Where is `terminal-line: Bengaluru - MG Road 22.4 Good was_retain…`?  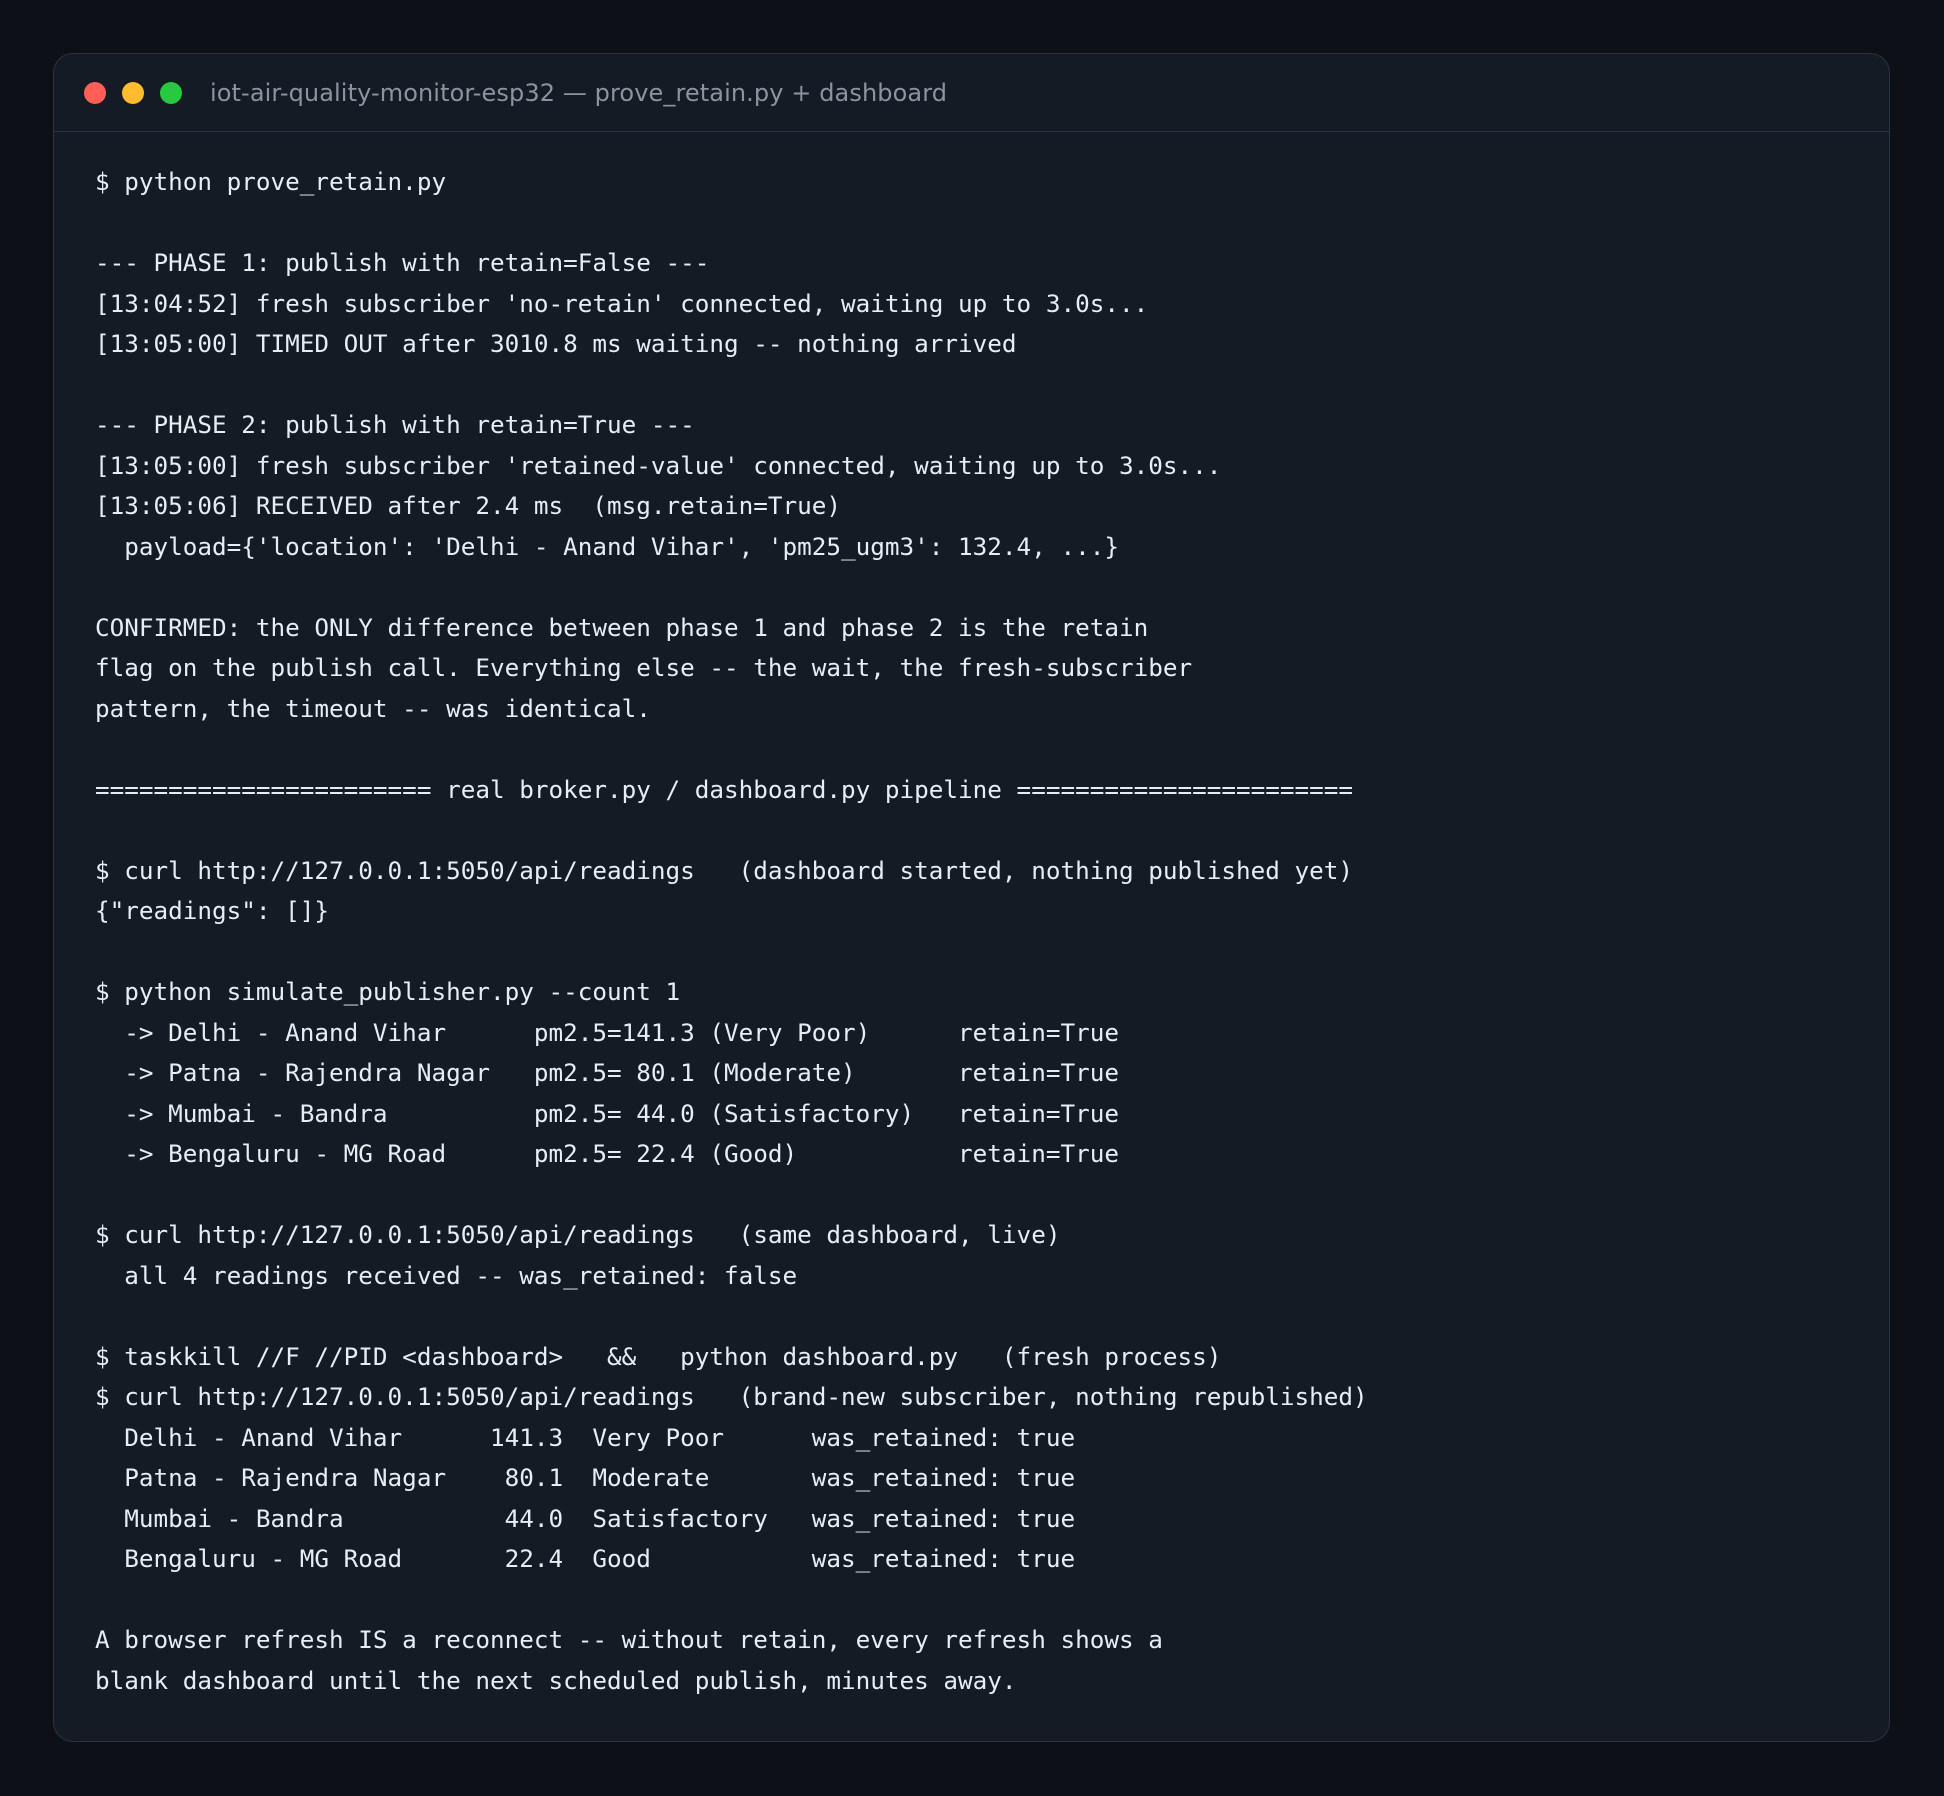 terminal-line: Bengaluru - MG Road 22.4 Good was_retain… is located at coordinates (585, 1558).